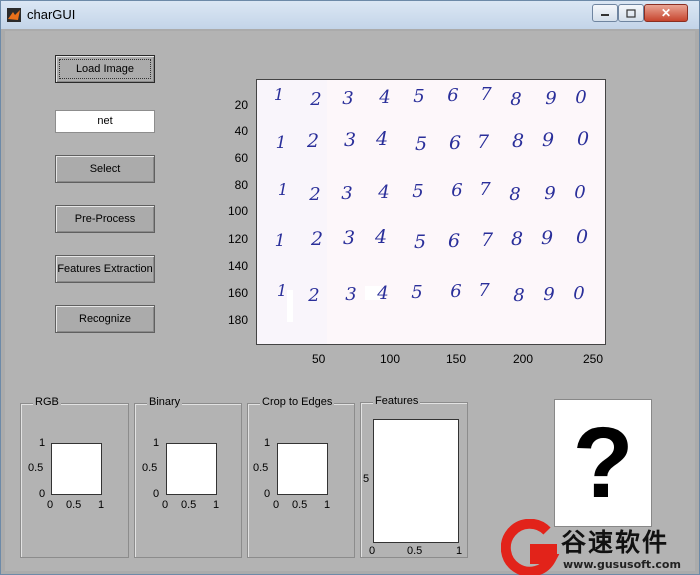  What do you see at coordinates (415, 551) in the screenshot?
I see `features-xtick: 0.5` at bounding box center [415, 551].